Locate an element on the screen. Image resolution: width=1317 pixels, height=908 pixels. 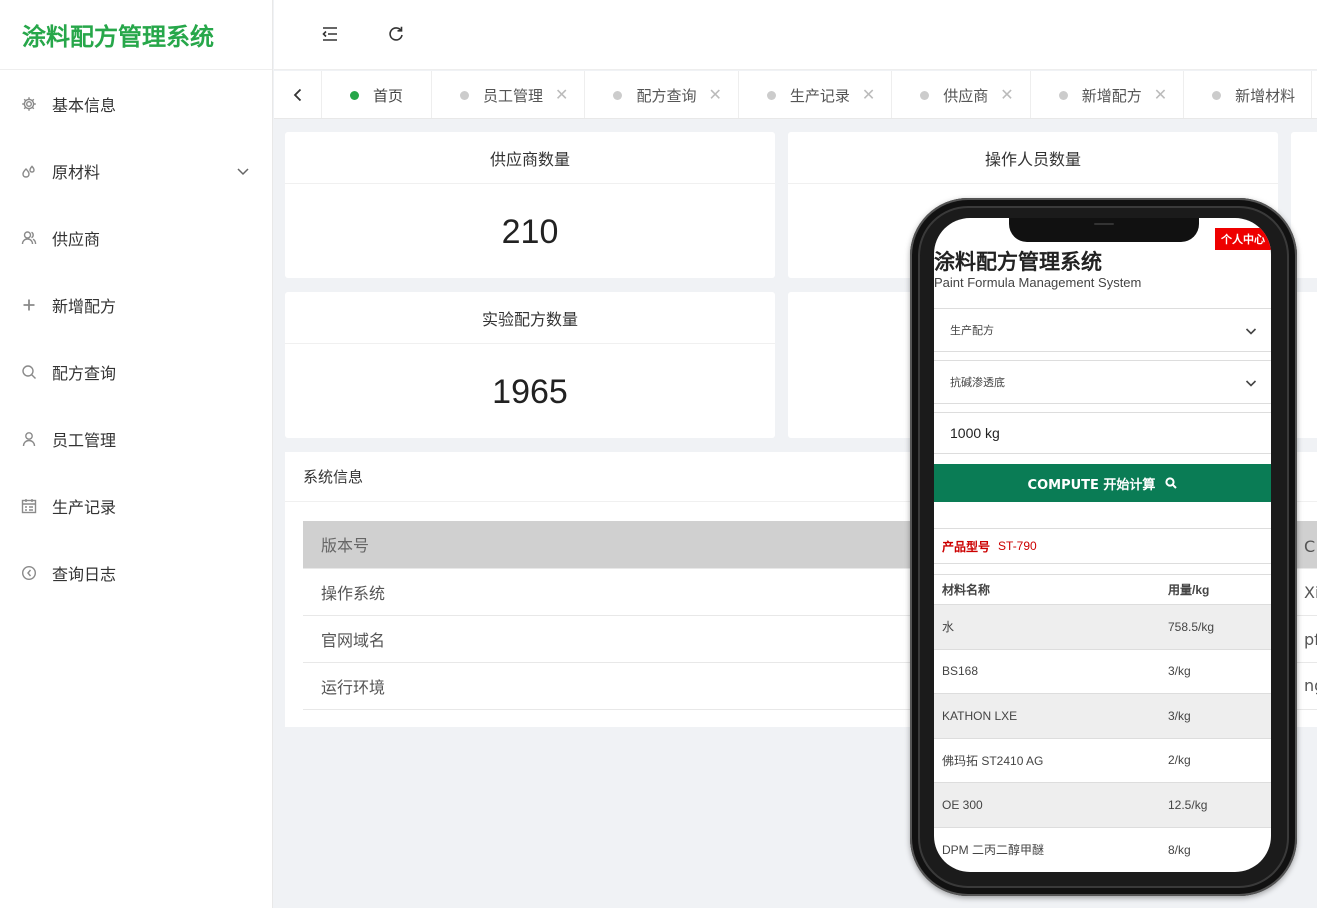
table-cell-value: Xi is located at coordinates (1310, 592).